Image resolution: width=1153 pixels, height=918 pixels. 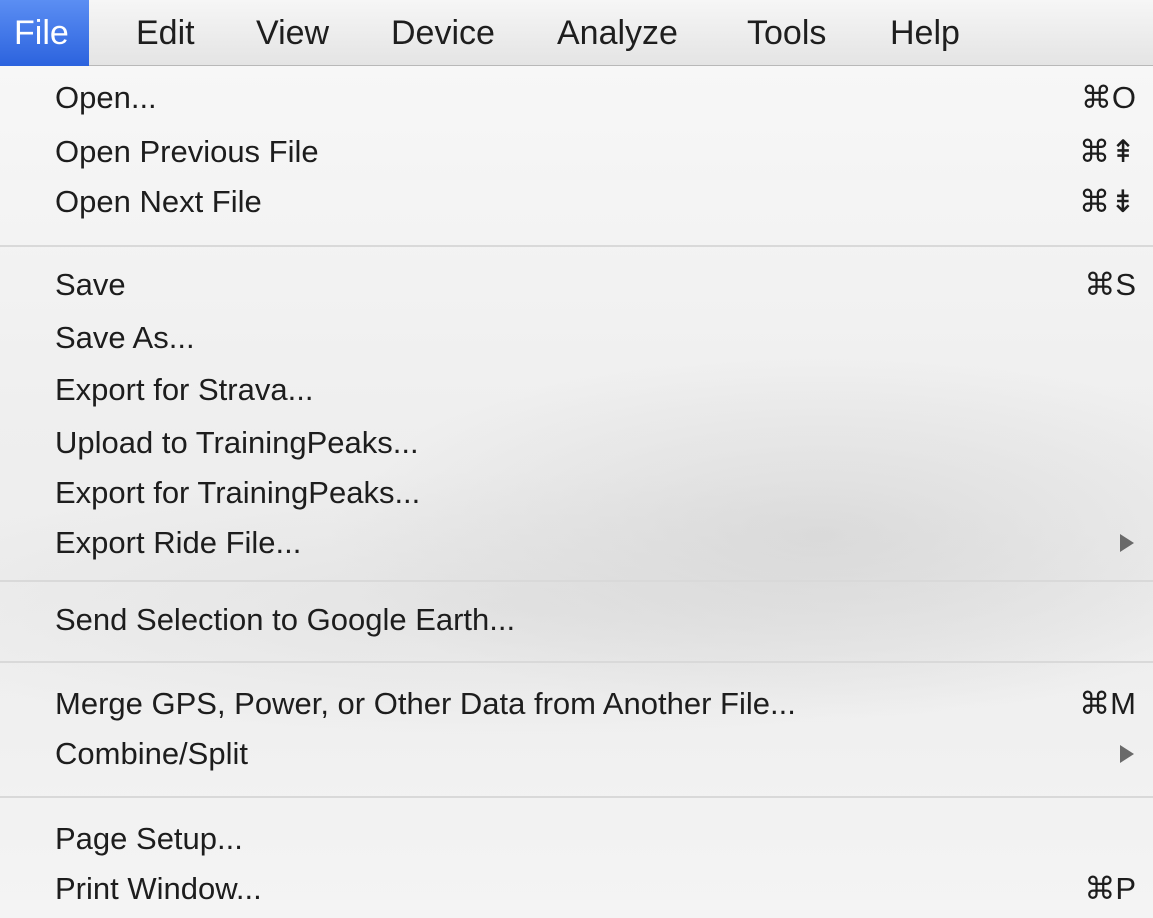 I want to click on menu-device: Device, so click(x=443, y=33).